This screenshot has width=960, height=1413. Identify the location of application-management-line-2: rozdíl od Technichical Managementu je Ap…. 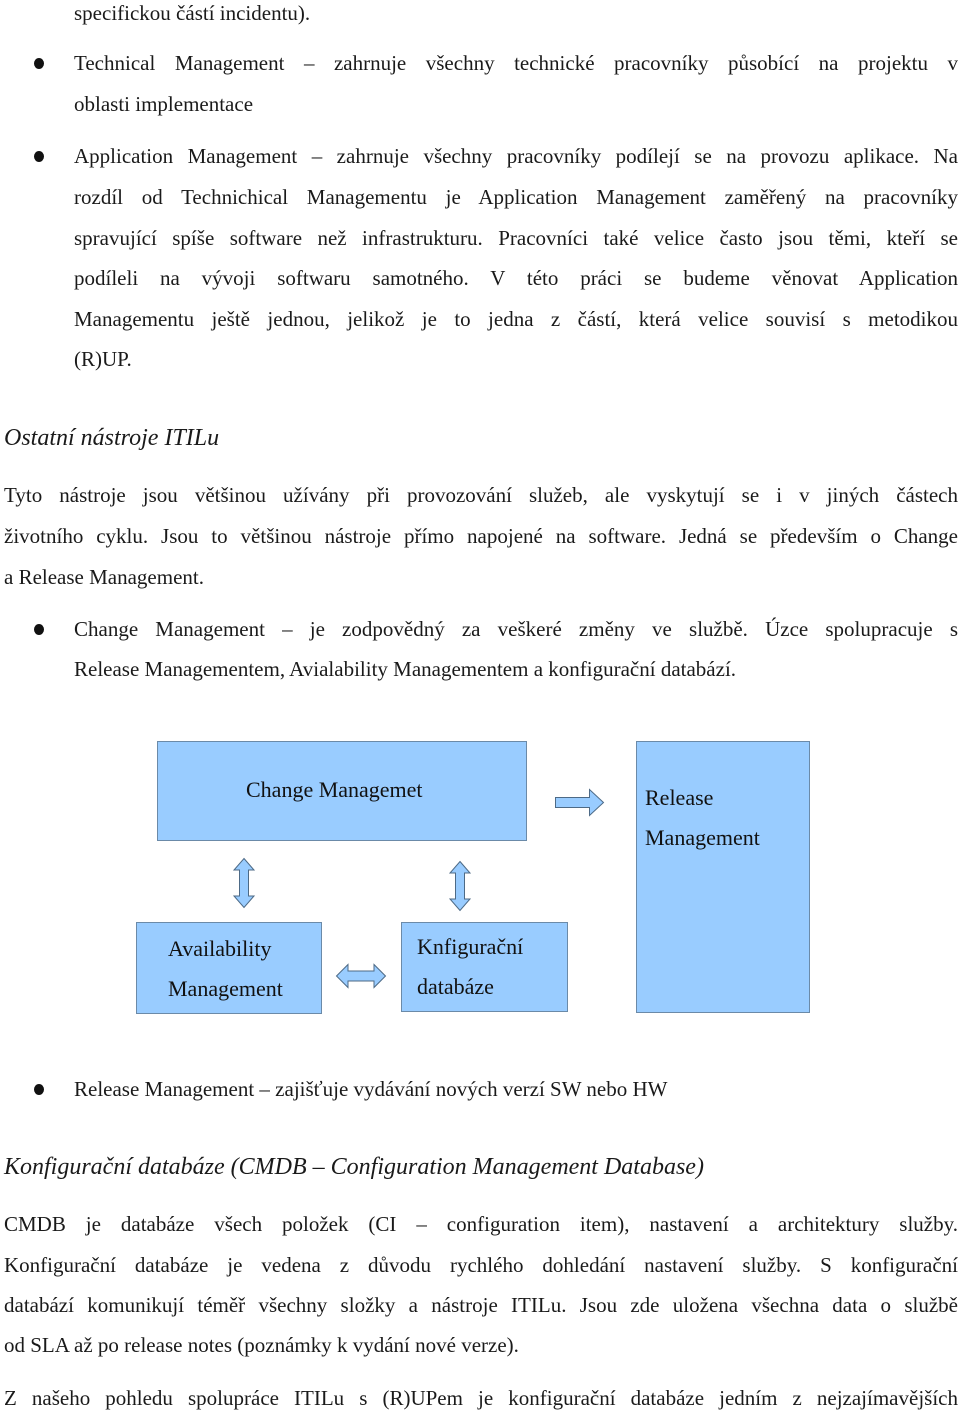
(516, 197).